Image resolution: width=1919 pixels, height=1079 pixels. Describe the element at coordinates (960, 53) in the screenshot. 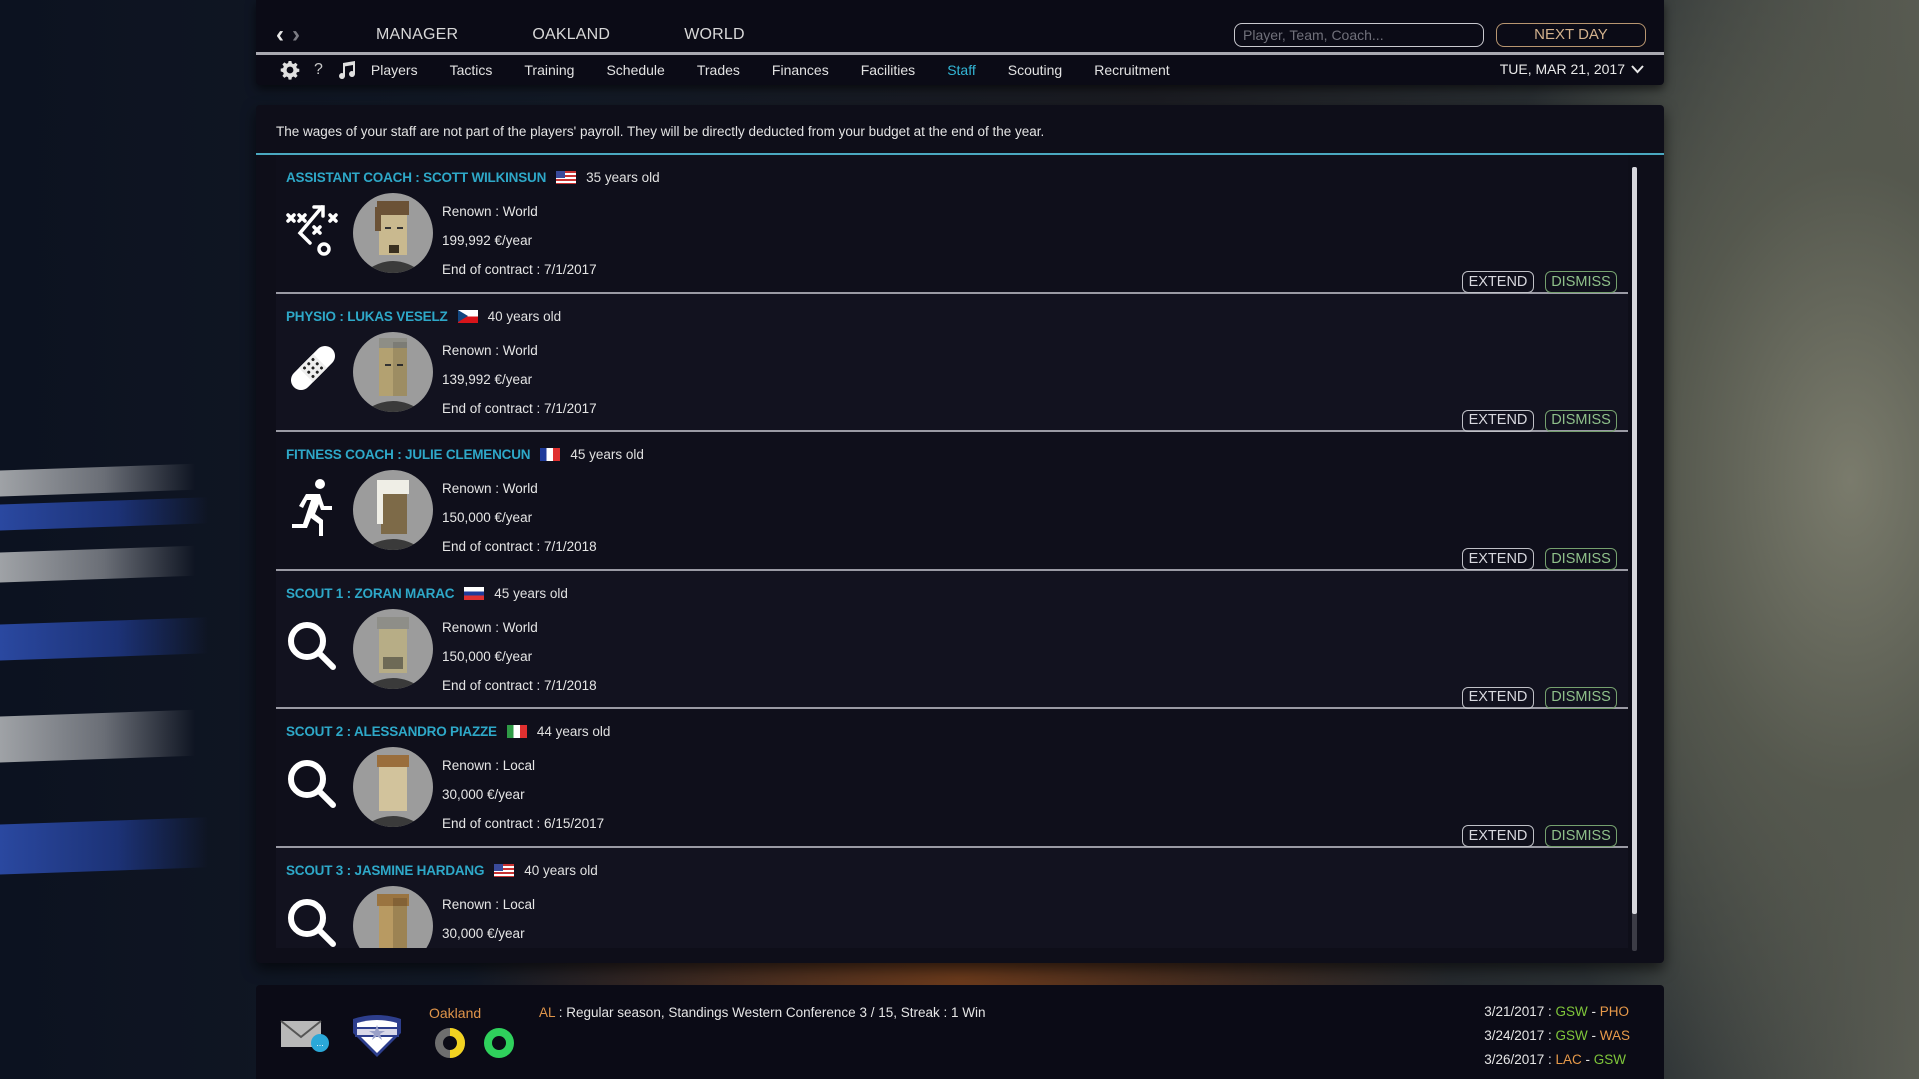

I see `divider` at that location.